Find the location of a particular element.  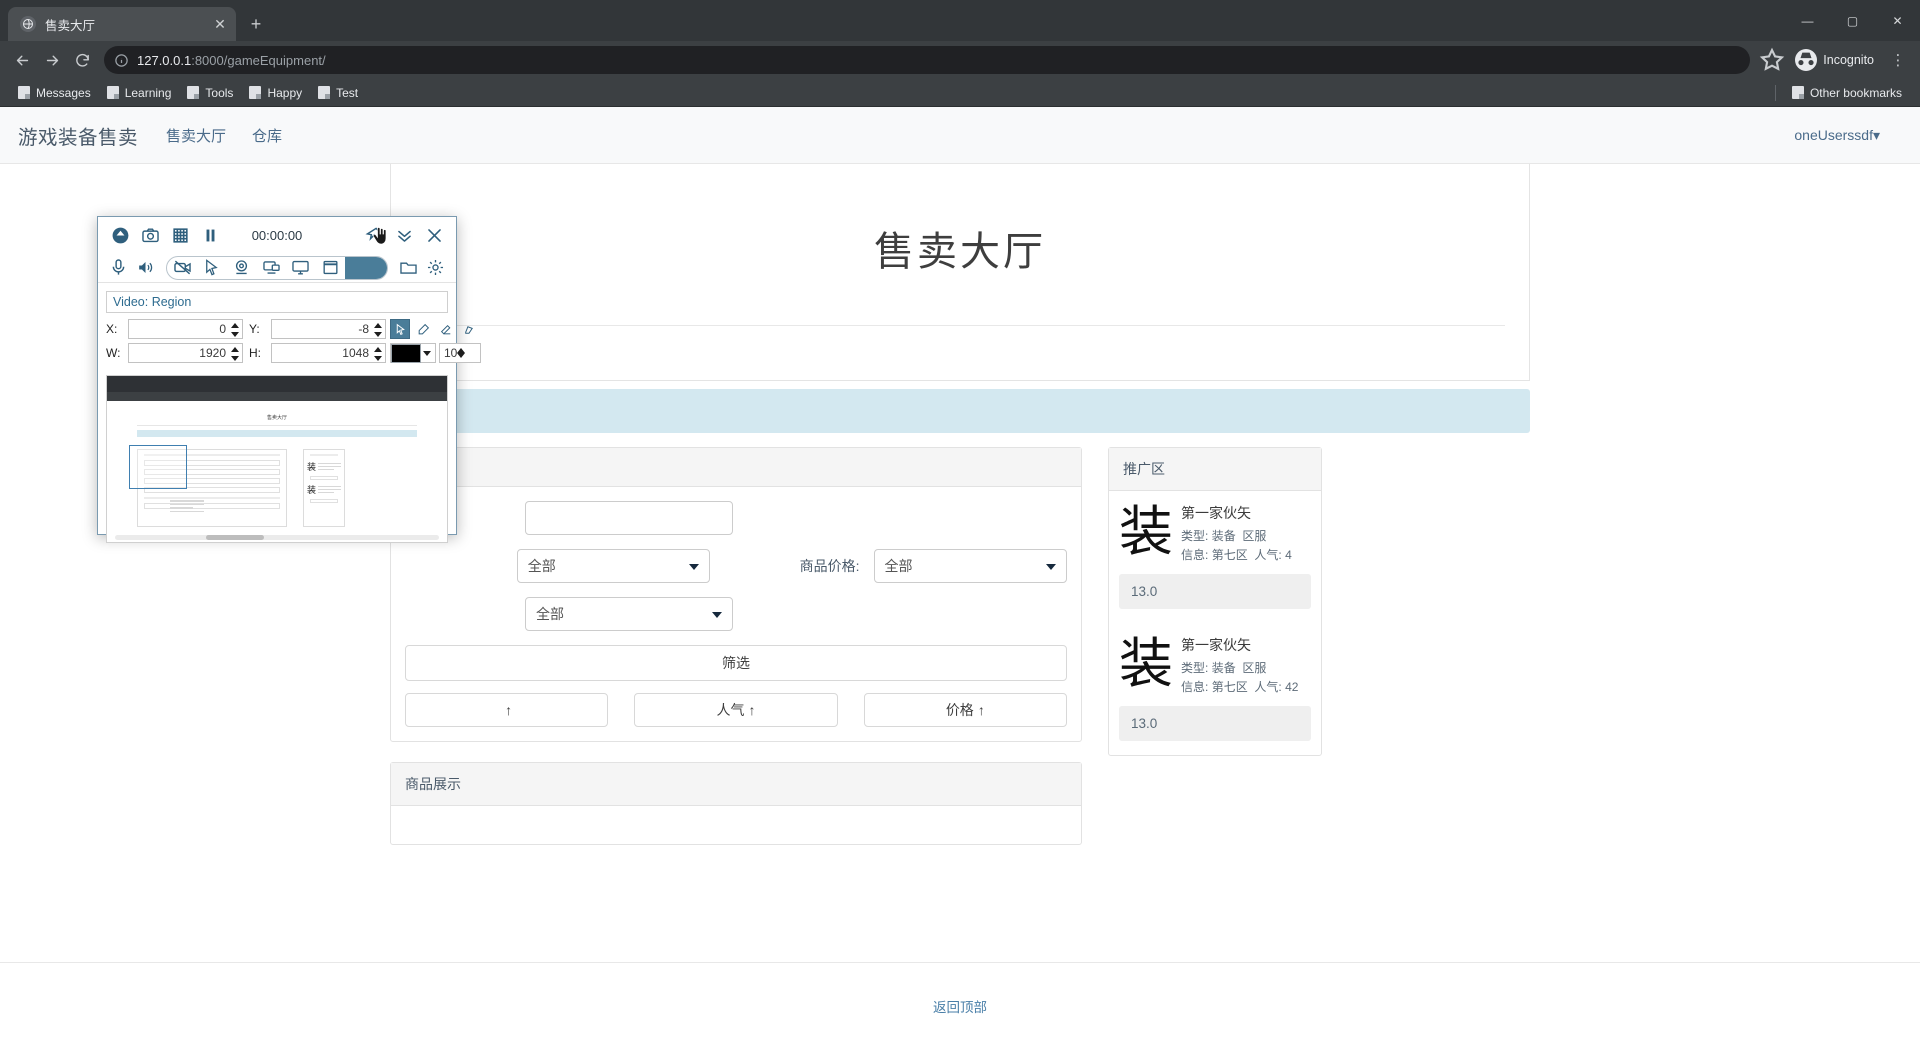

promo-item-meta: 类型: 装备 区服 信息: 第七区 人气: 42 is located at coordinates (1246, 677).